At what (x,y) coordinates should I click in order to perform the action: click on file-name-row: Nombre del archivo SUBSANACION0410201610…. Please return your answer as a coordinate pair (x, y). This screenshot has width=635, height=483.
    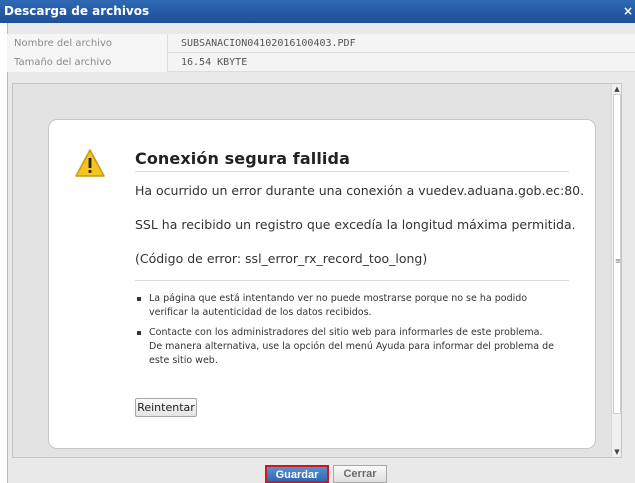
    Looking at the image, I should click on (321, 43).